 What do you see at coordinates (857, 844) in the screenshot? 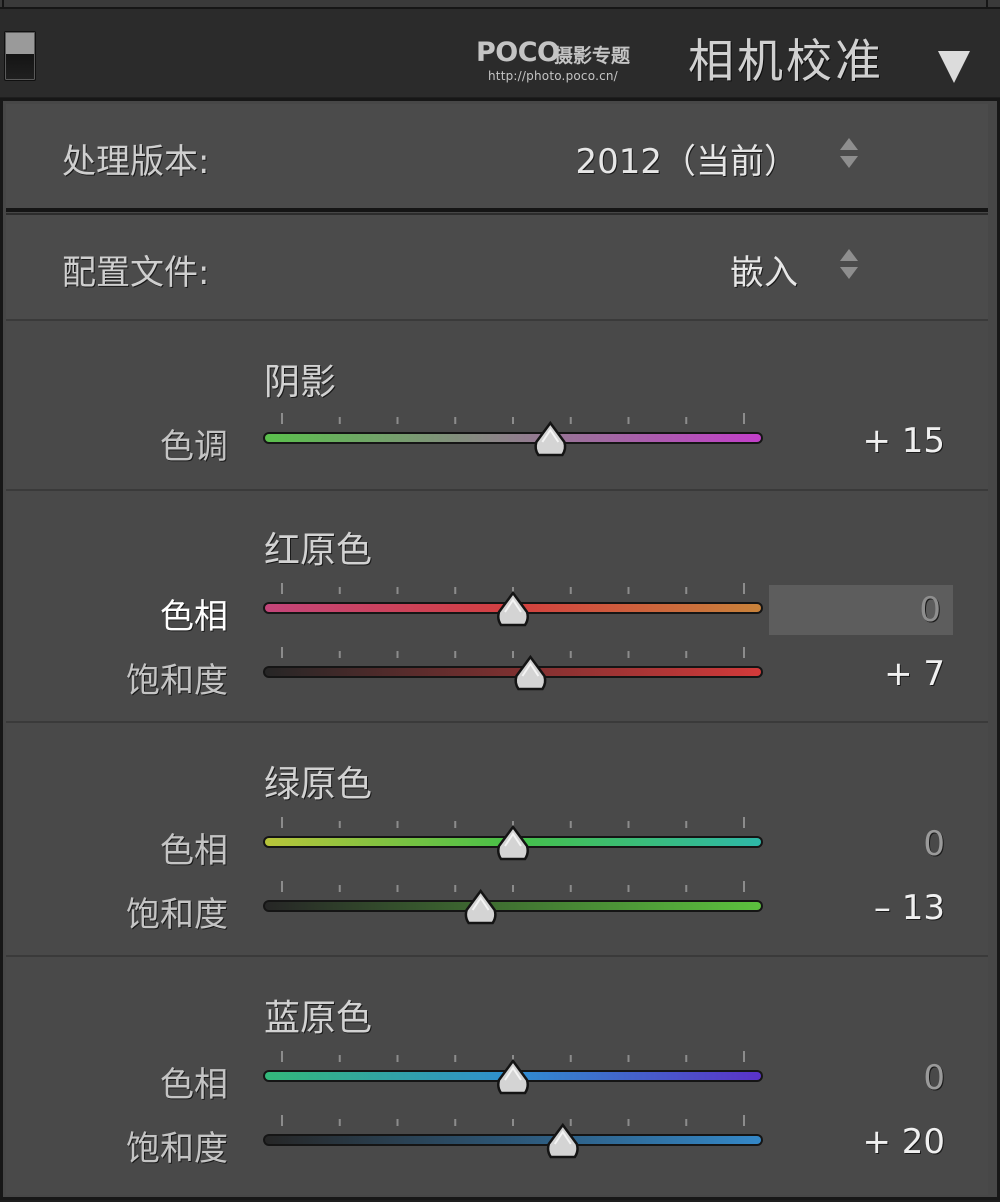
I see `value-green-hue: 0` at bounding box center [857, 844].